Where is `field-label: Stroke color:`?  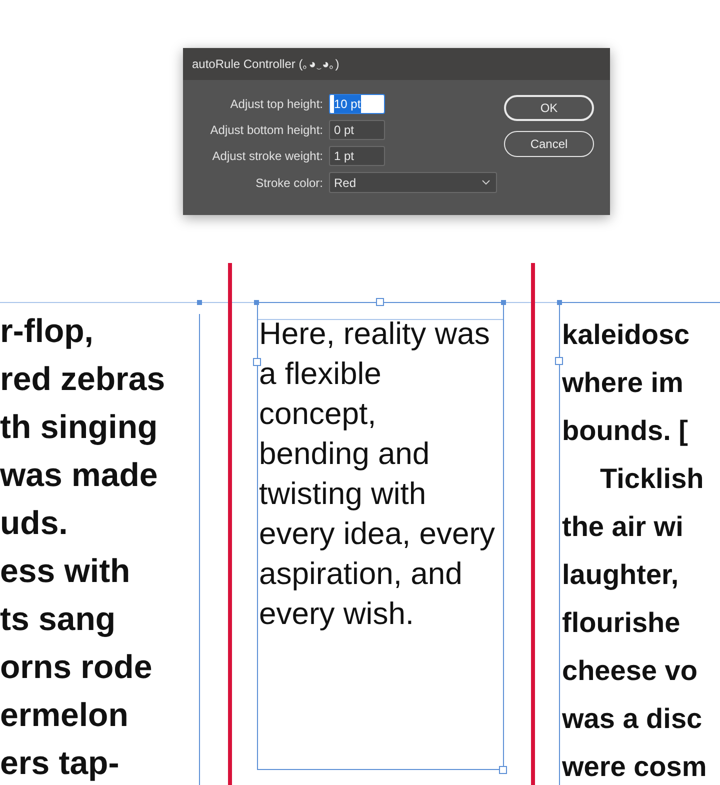
field-label: Stroke color: is located at coordinates (288, 183).